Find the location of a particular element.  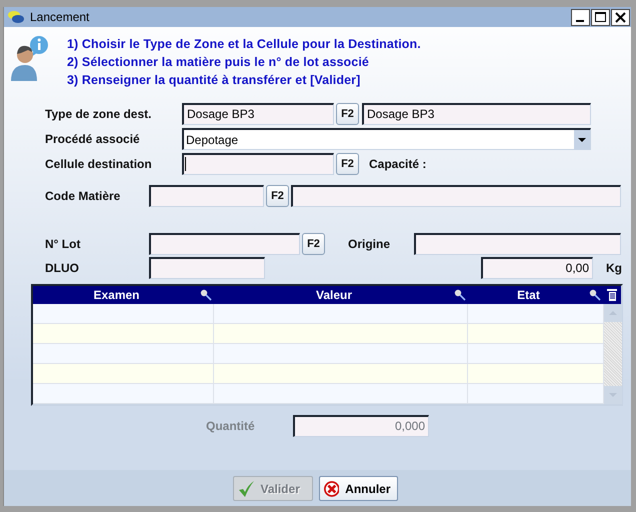

minimize-button is located at coordinates (580, 17).